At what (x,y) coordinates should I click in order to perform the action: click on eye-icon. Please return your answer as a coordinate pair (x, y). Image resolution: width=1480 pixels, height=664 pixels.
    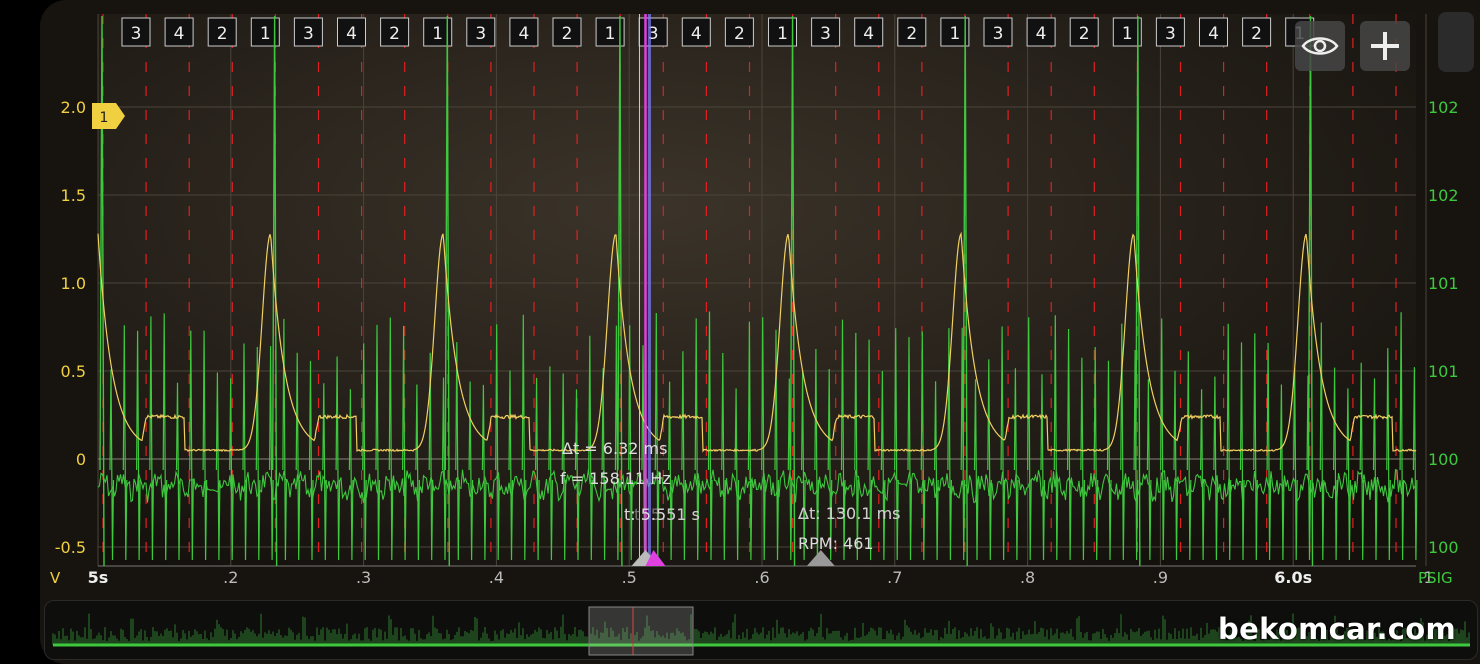
    Looking at the image, I should click on (1320, 46).